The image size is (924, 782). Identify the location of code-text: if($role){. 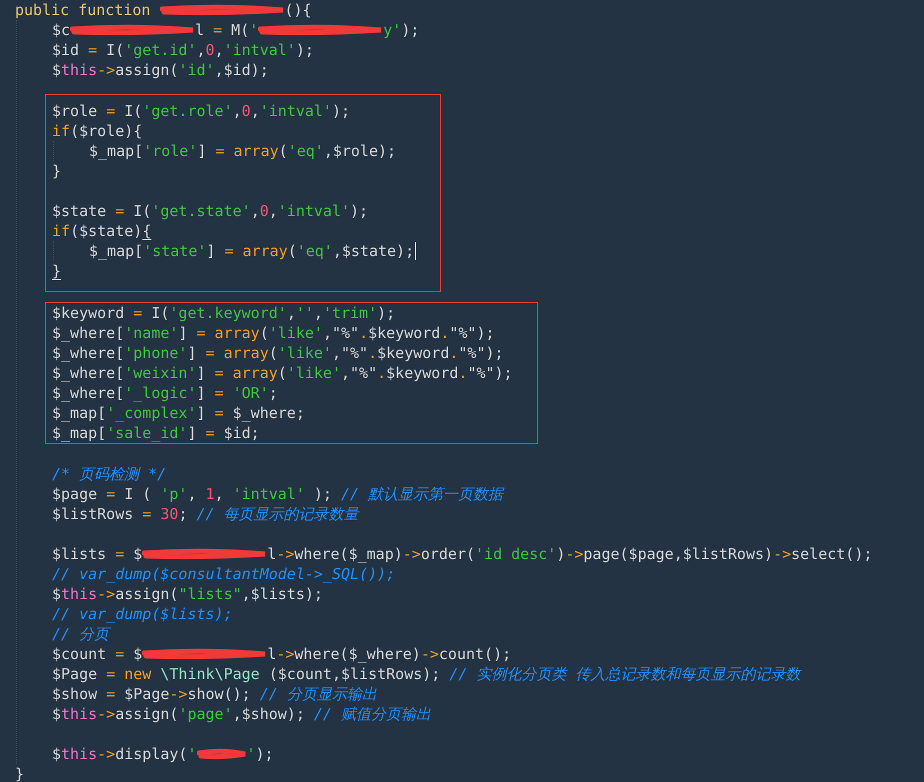
(97, 131).